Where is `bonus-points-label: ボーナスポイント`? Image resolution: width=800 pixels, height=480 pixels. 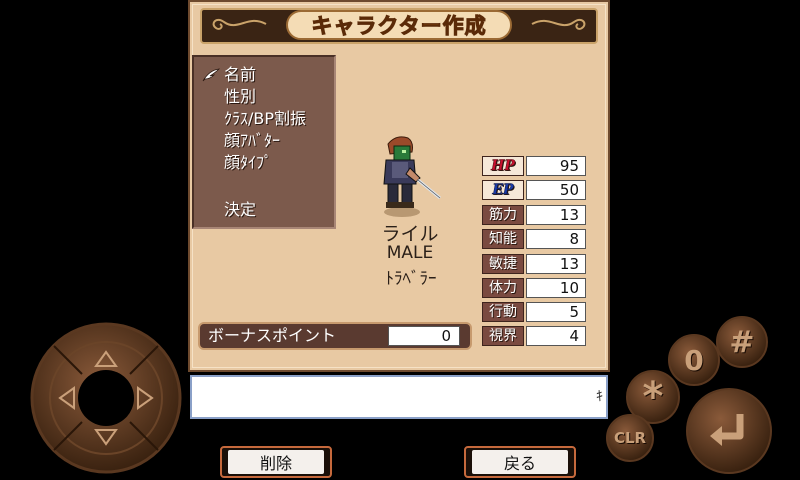
bonus-points-label: ボーナスポイント is located at coordinates (272, 335).